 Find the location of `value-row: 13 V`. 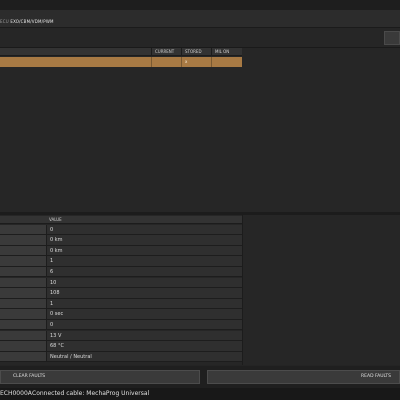

value-row: 13 V is located at coordinates (121, 336).